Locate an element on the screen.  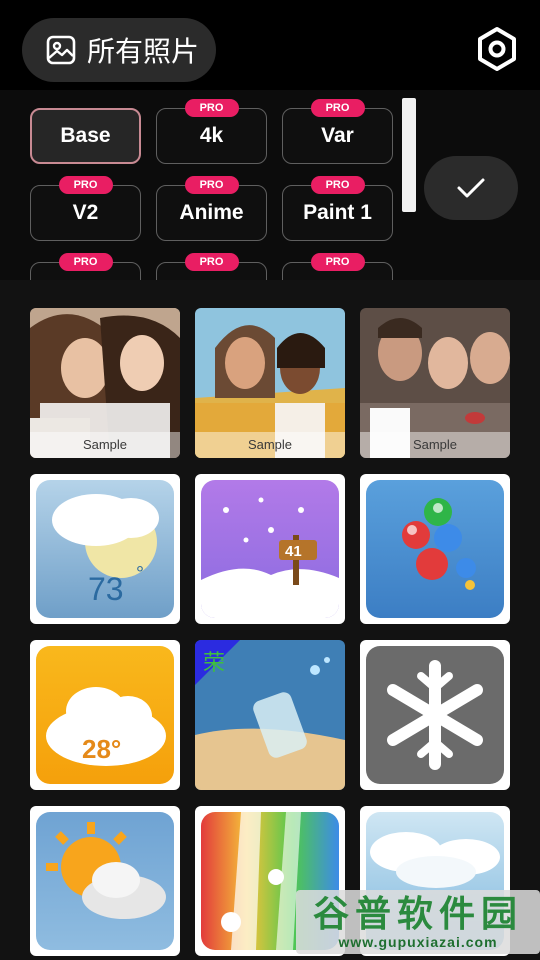
watermark-url: www.gupuxiazai.com is located at coordinates (418, 942).